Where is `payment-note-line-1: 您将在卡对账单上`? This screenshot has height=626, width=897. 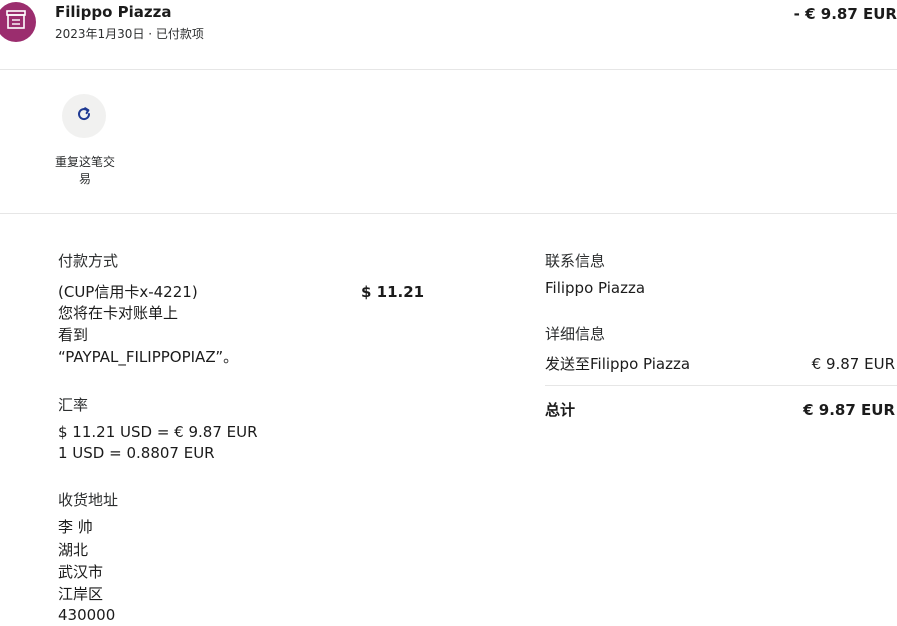 payment-note-line-1: 您将在卡对账单上 is located at coordinates (118, 313).